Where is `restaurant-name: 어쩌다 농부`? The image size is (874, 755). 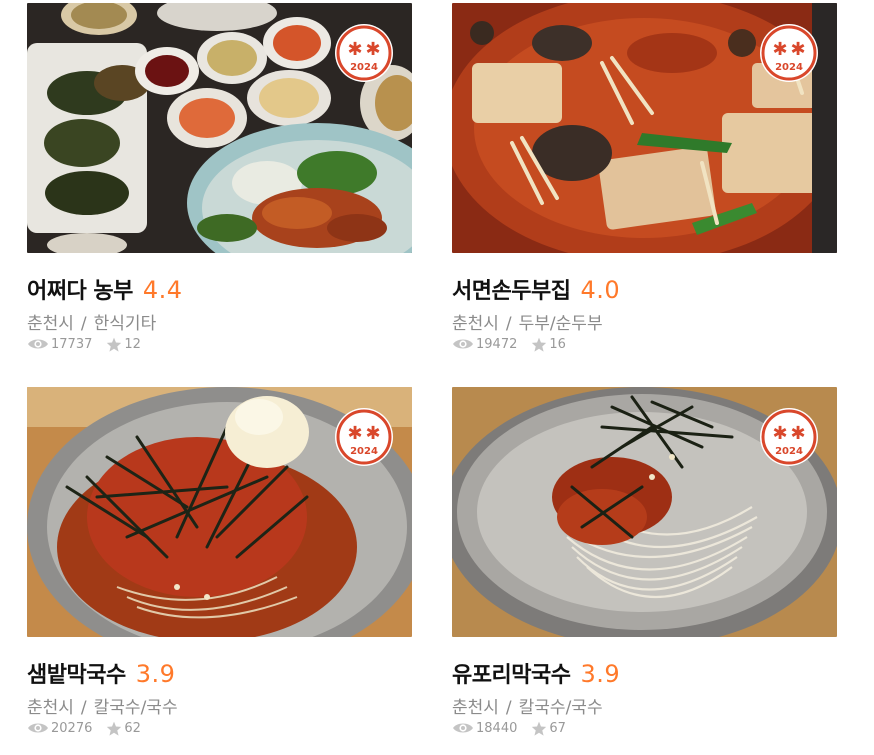 restaurant-name: 어쩌다 농부 is located at coordinates (80, 289).